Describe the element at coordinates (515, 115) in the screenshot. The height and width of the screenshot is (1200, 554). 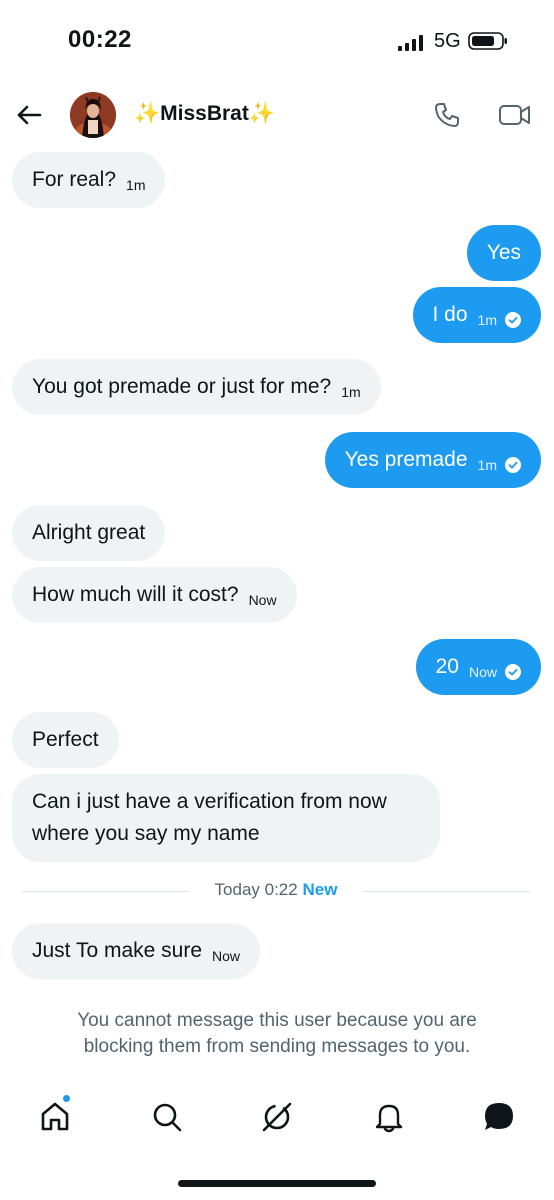
I see `video-icon` at that location.